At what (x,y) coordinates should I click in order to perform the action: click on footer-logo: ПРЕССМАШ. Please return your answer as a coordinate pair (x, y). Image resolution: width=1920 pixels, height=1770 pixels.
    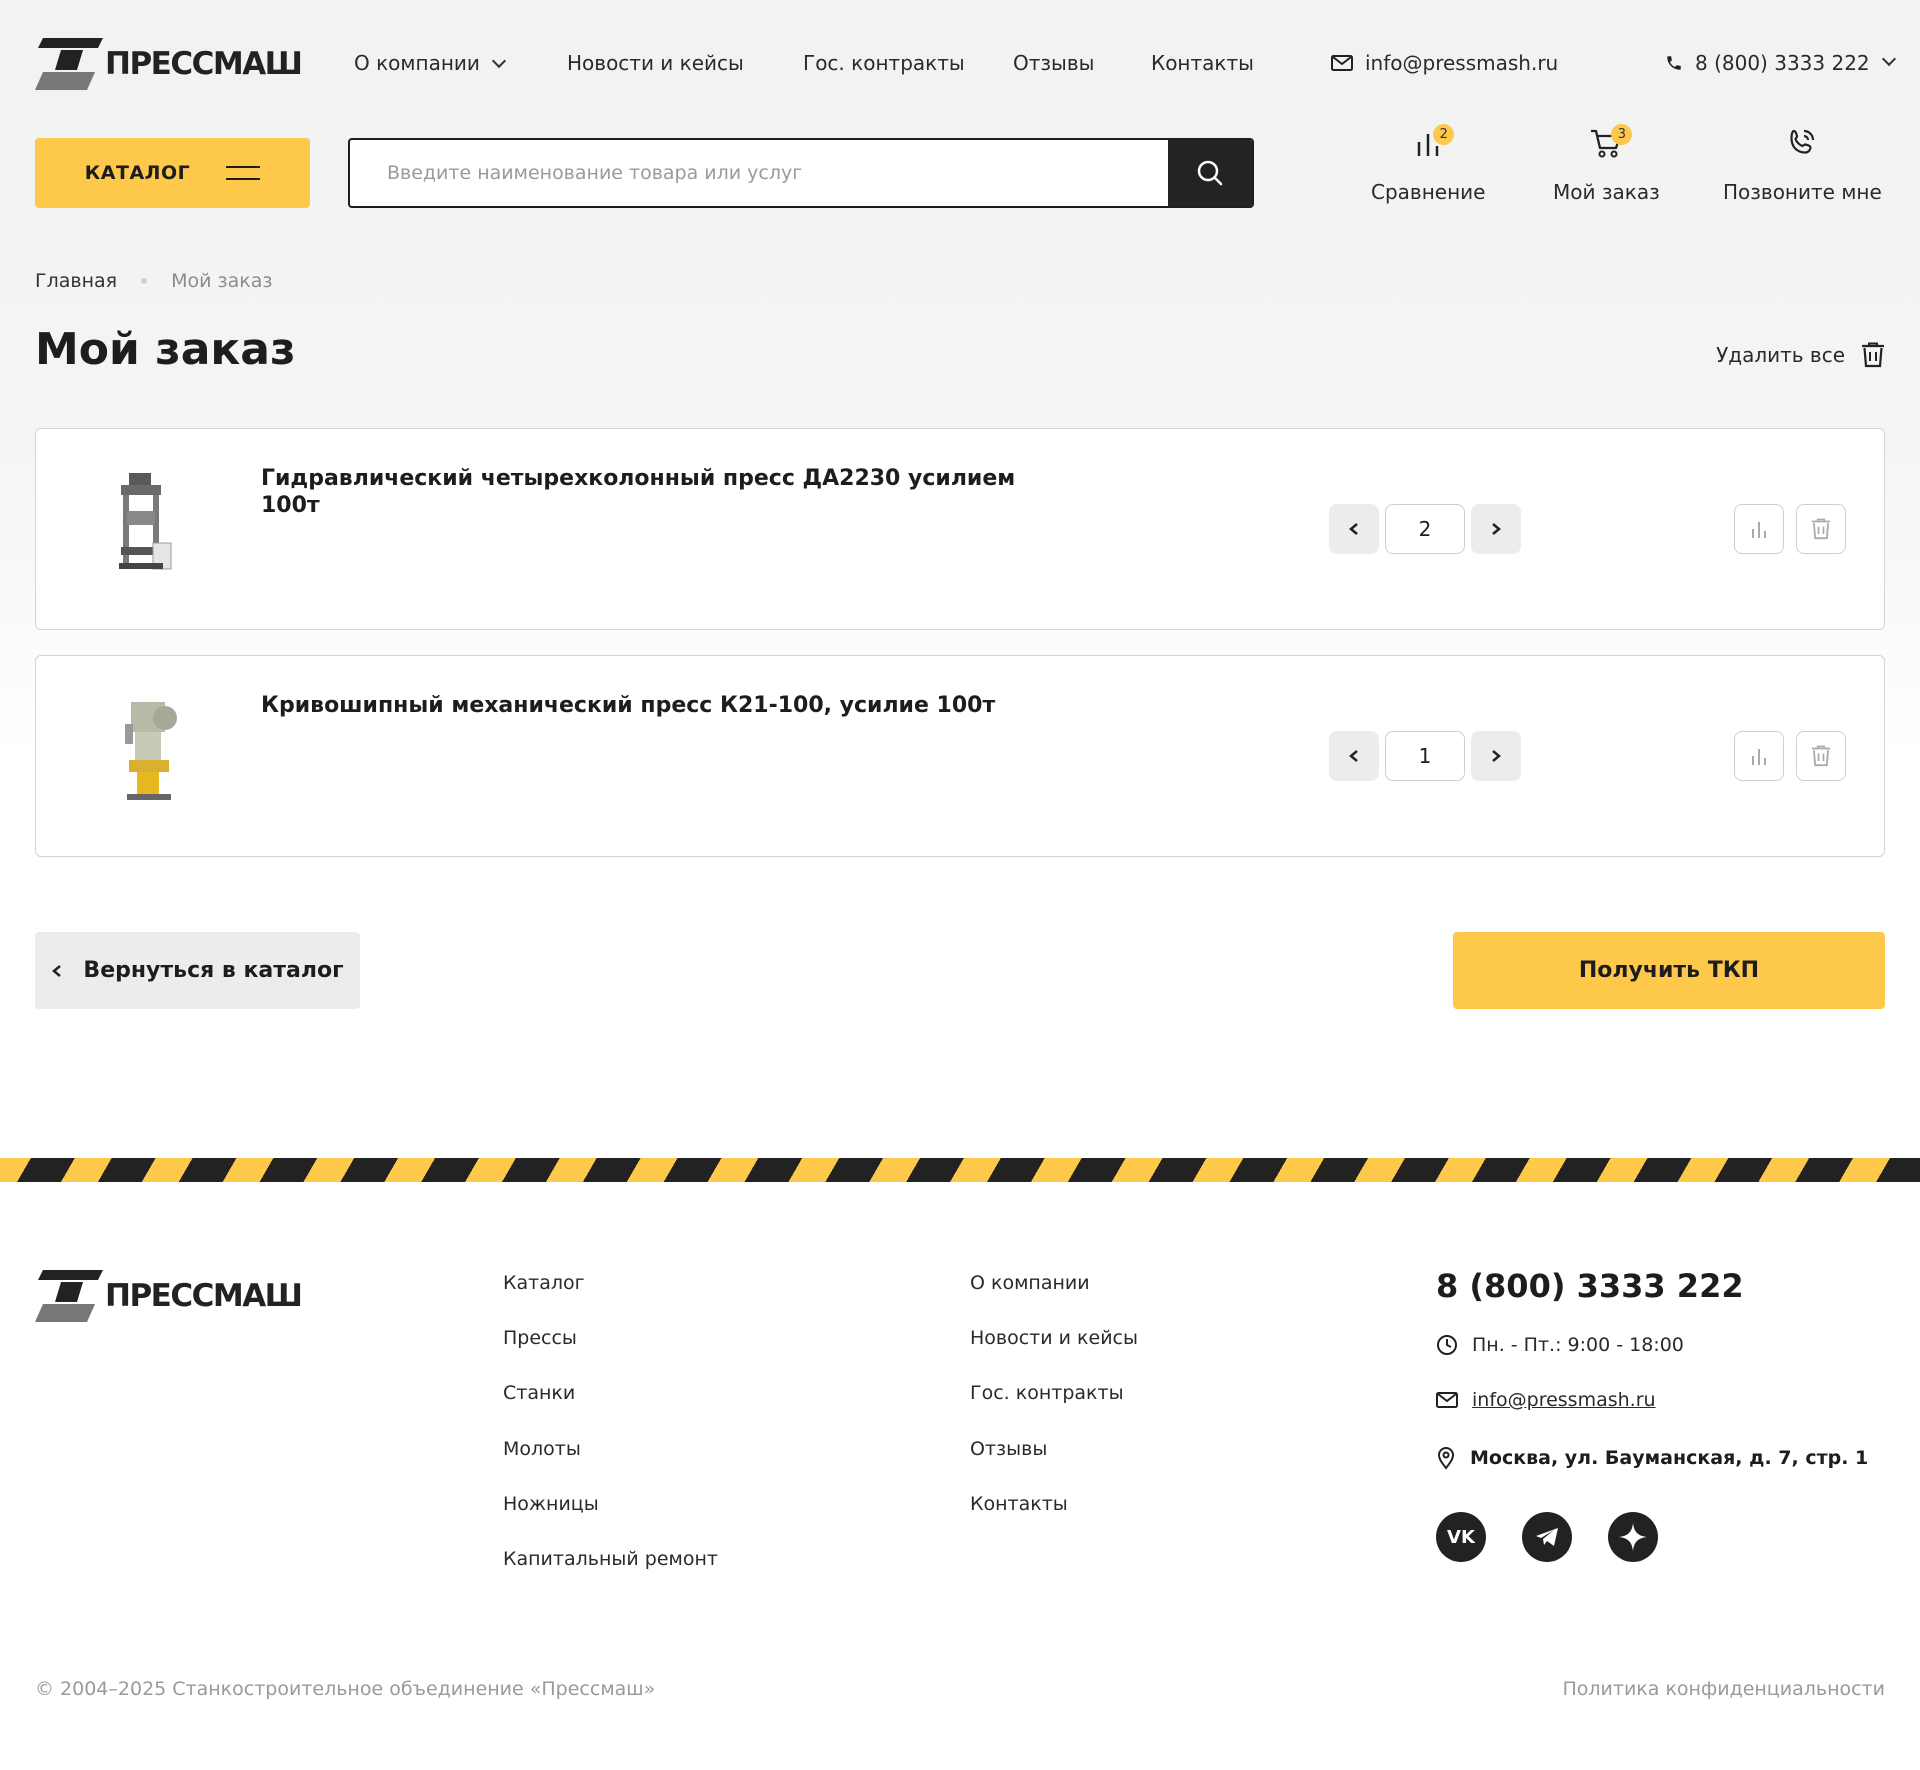
    Looking at the image, I should click on (169, 1296).